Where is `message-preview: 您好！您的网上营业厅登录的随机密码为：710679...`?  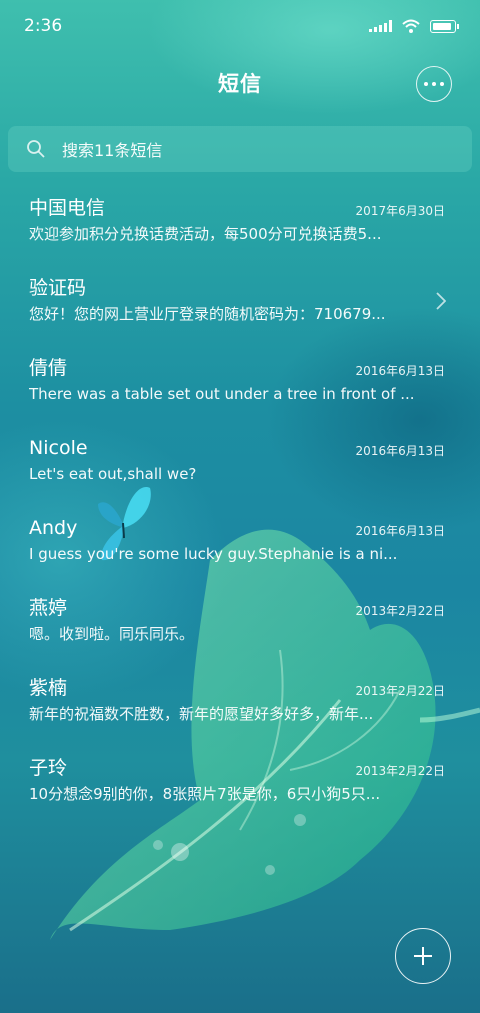 message-preview: 您好！您的网上营业厅登录的随机密码为：710679... is located at coordinates (207, 314).